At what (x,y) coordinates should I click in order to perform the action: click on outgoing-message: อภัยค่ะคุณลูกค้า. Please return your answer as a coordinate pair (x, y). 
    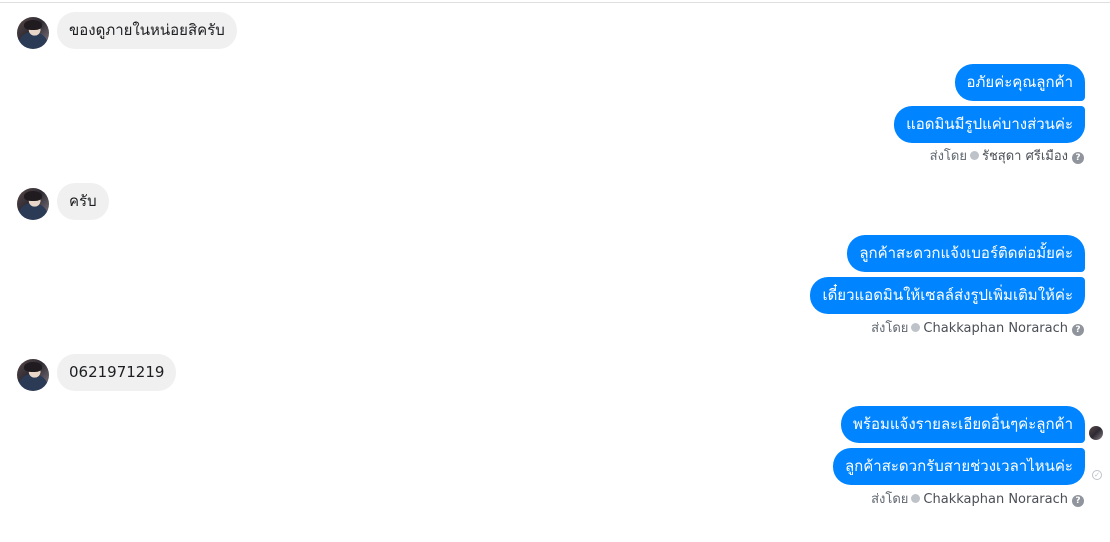
    Looking at the image, I should click on (1019, 82).